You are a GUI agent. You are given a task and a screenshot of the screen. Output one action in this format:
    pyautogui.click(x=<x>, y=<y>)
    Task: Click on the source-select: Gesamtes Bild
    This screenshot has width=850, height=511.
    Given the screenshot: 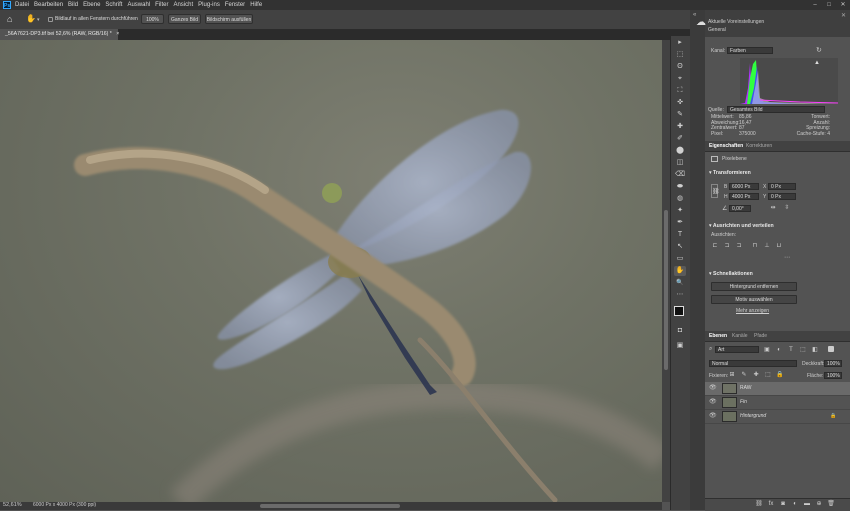 What is the action you would take?
    pyautogui.click(x=776, y=109)
    